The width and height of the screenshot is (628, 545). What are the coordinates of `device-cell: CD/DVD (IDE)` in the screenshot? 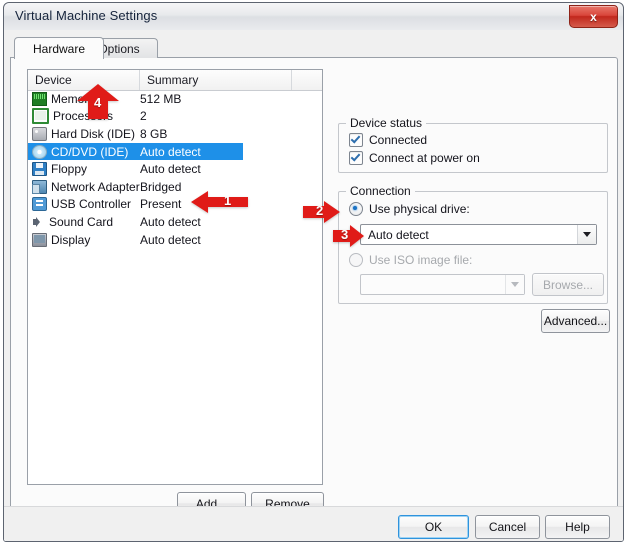 It's located at (80, 151).